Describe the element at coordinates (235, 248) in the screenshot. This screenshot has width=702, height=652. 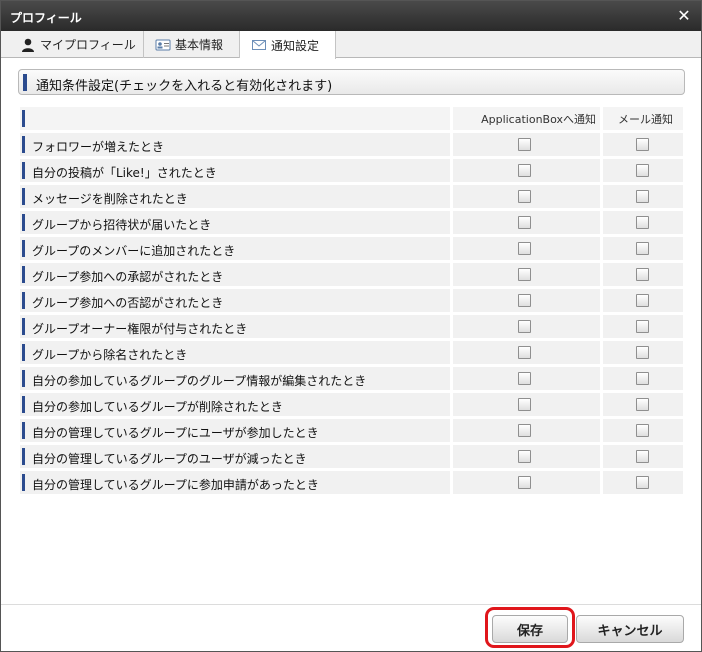
I see `row-label-cell: グループのメンバーに追加されたとき` at that location.